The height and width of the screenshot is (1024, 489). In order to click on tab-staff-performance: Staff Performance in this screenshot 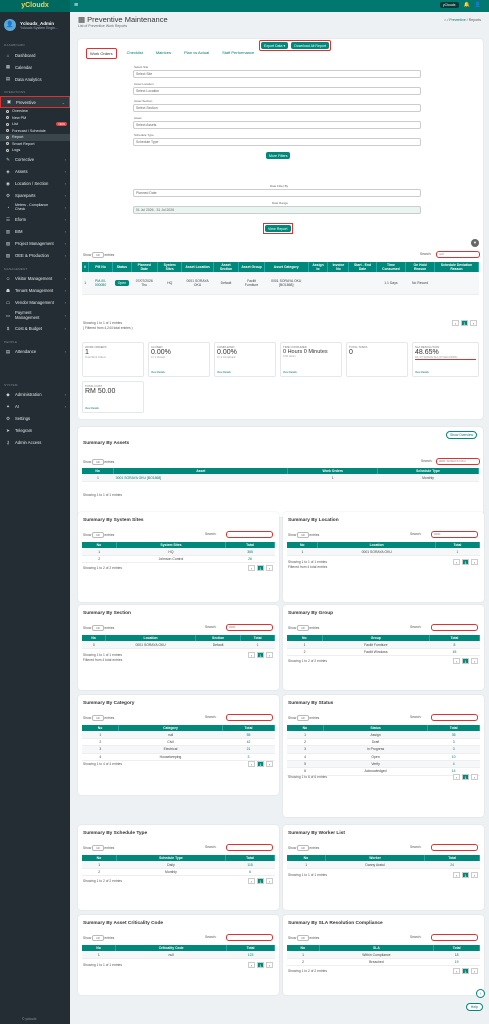, I will do `click(238, 53)`.